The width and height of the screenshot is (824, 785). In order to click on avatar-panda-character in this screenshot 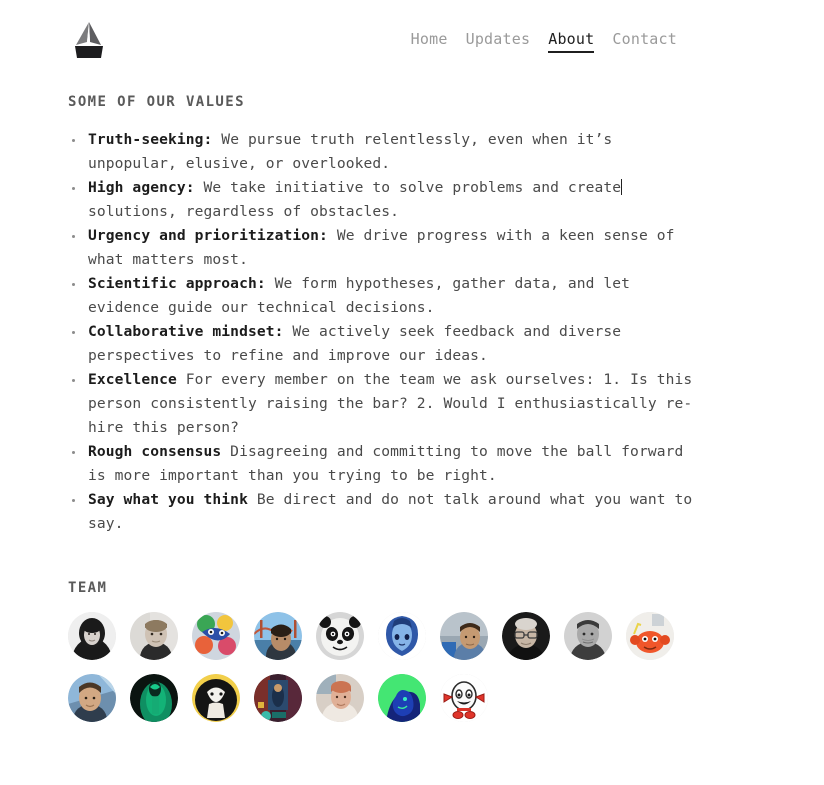, I will do `click(340, 636)`.